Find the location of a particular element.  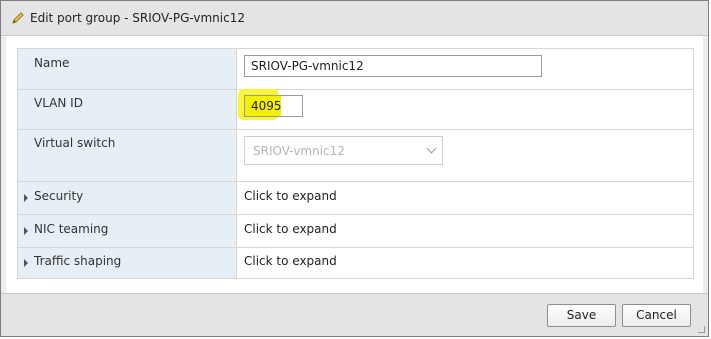

virtual-switch-label: Virtual switch is located at coordinates (75, 143).